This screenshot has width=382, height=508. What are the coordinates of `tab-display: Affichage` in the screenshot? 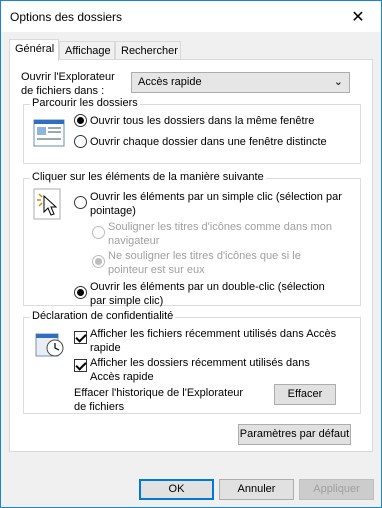 It's located at (87, 51).